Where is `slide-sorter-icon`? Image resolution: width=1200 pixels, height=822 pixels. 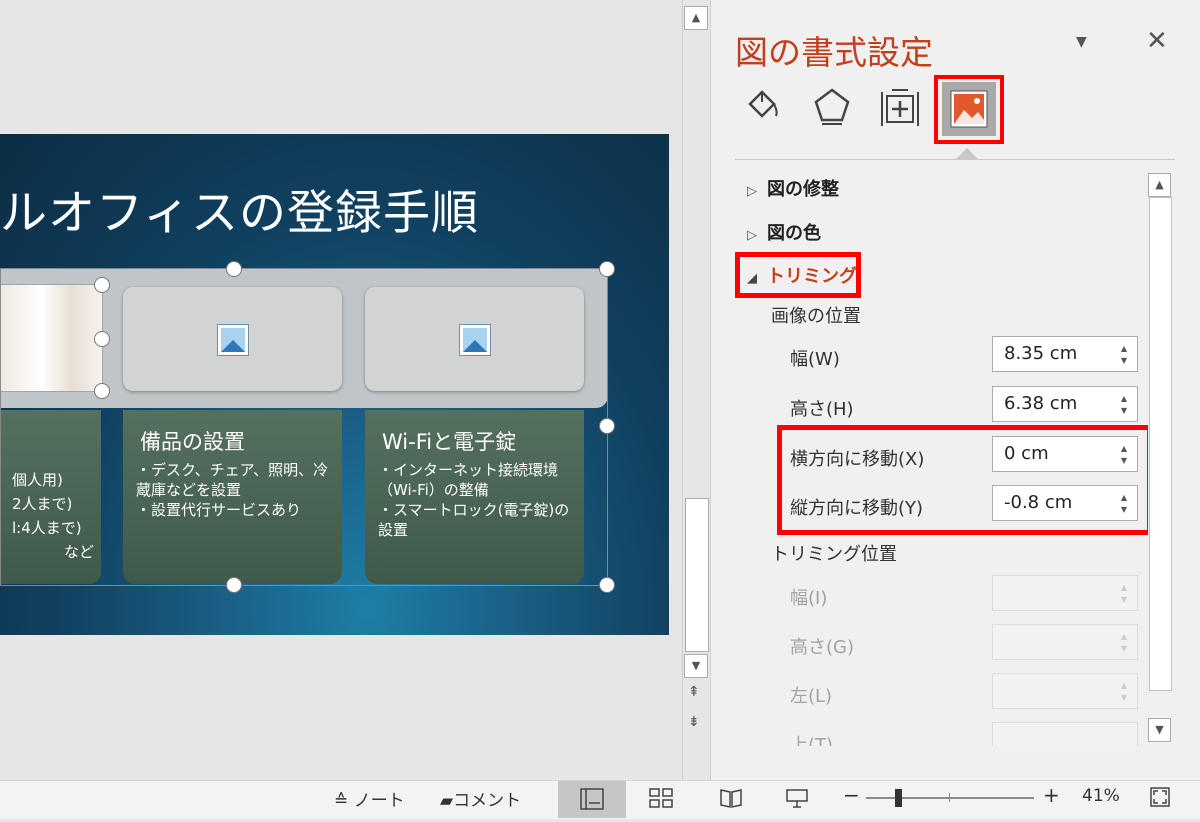
slide-sorter-icon is located at coordinates (661, 798).